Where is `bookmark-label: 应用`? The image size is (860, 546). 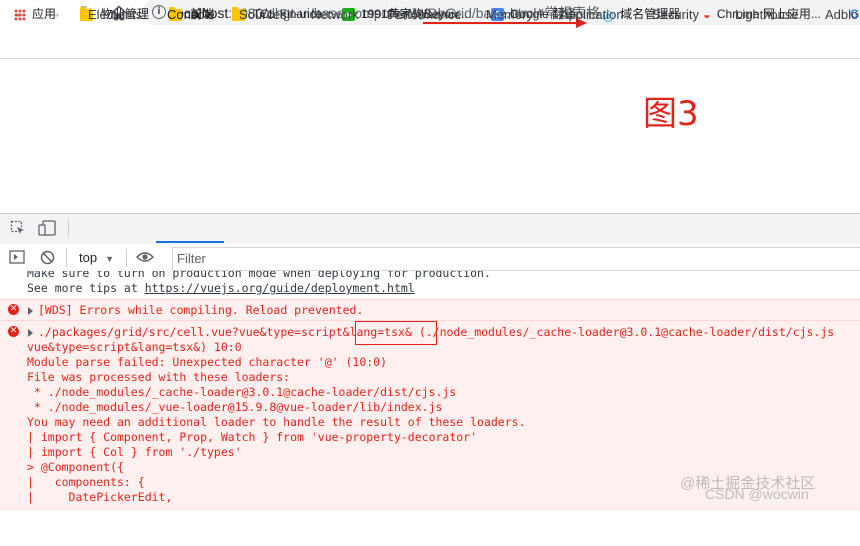
bookmark-label: 应用 is located at coordinates (44, 14).